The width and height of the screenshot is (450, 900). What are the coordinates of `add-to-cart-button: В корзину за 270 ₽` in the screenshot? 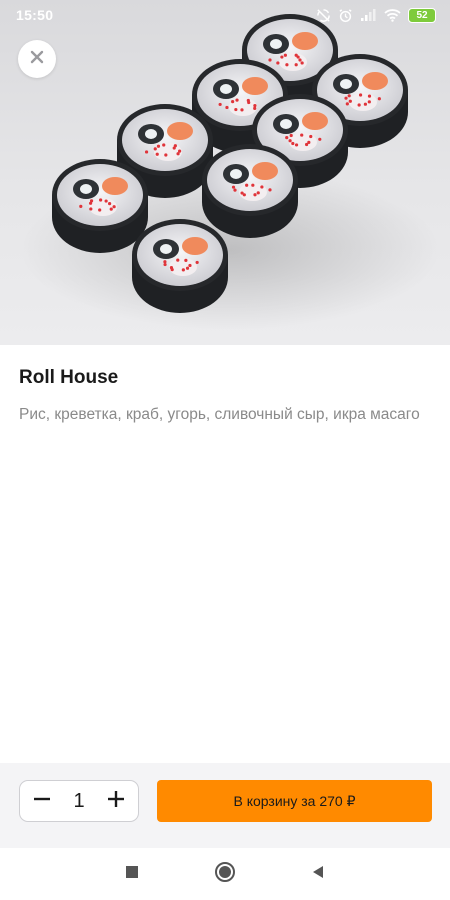 It's located at (294, 801).